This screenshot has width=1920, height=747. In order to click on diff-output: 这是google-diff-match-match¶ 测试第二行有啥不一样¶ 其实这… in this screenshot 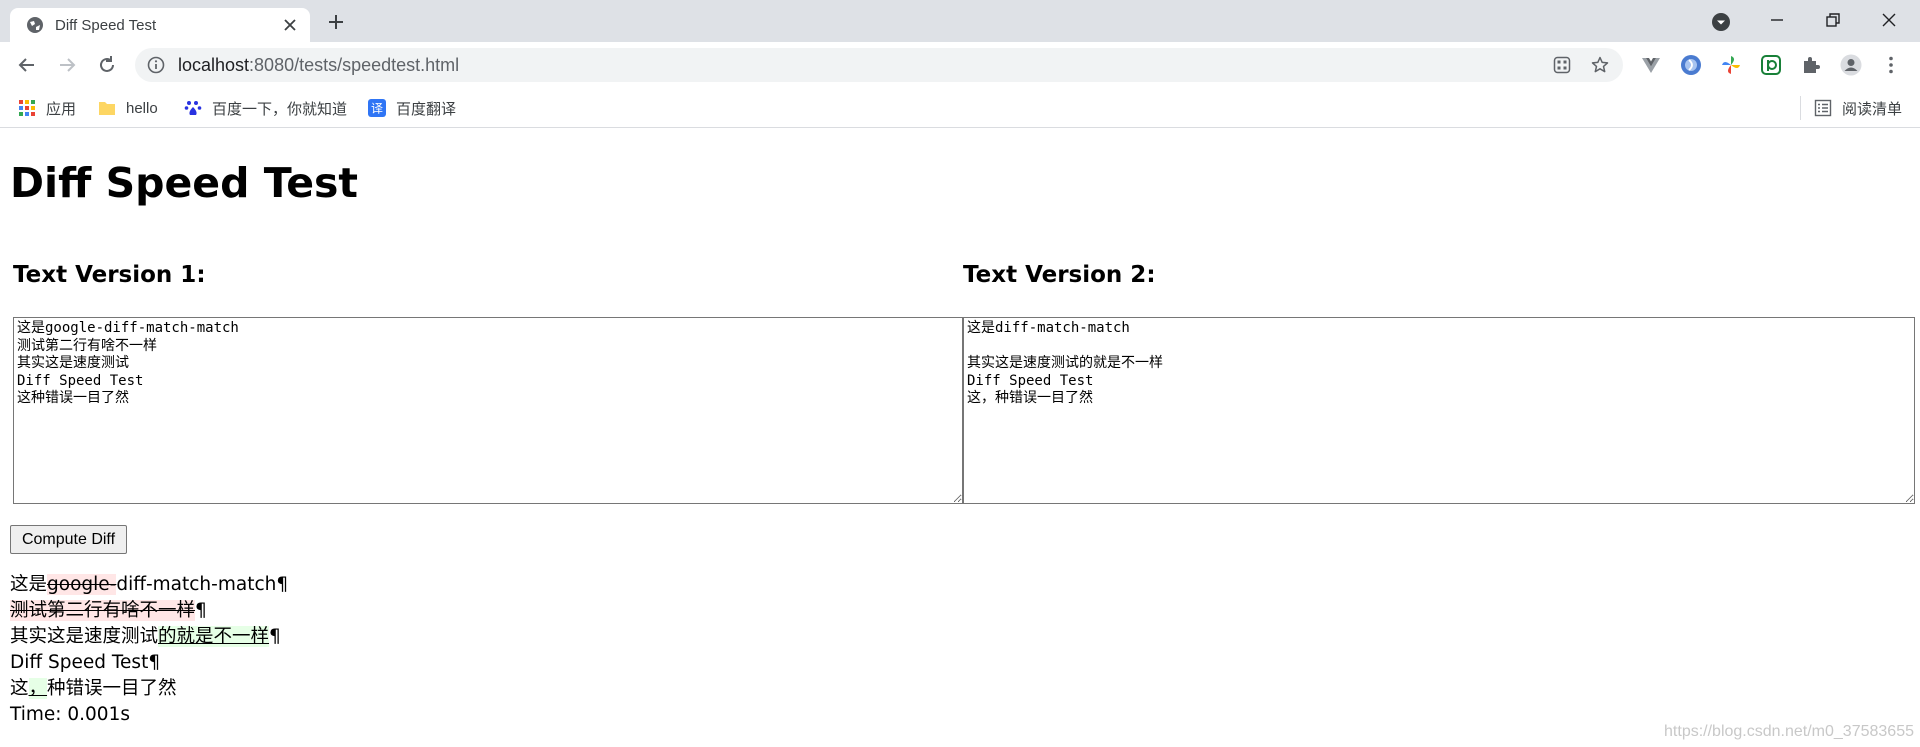, I will do `click(460, 650)`.